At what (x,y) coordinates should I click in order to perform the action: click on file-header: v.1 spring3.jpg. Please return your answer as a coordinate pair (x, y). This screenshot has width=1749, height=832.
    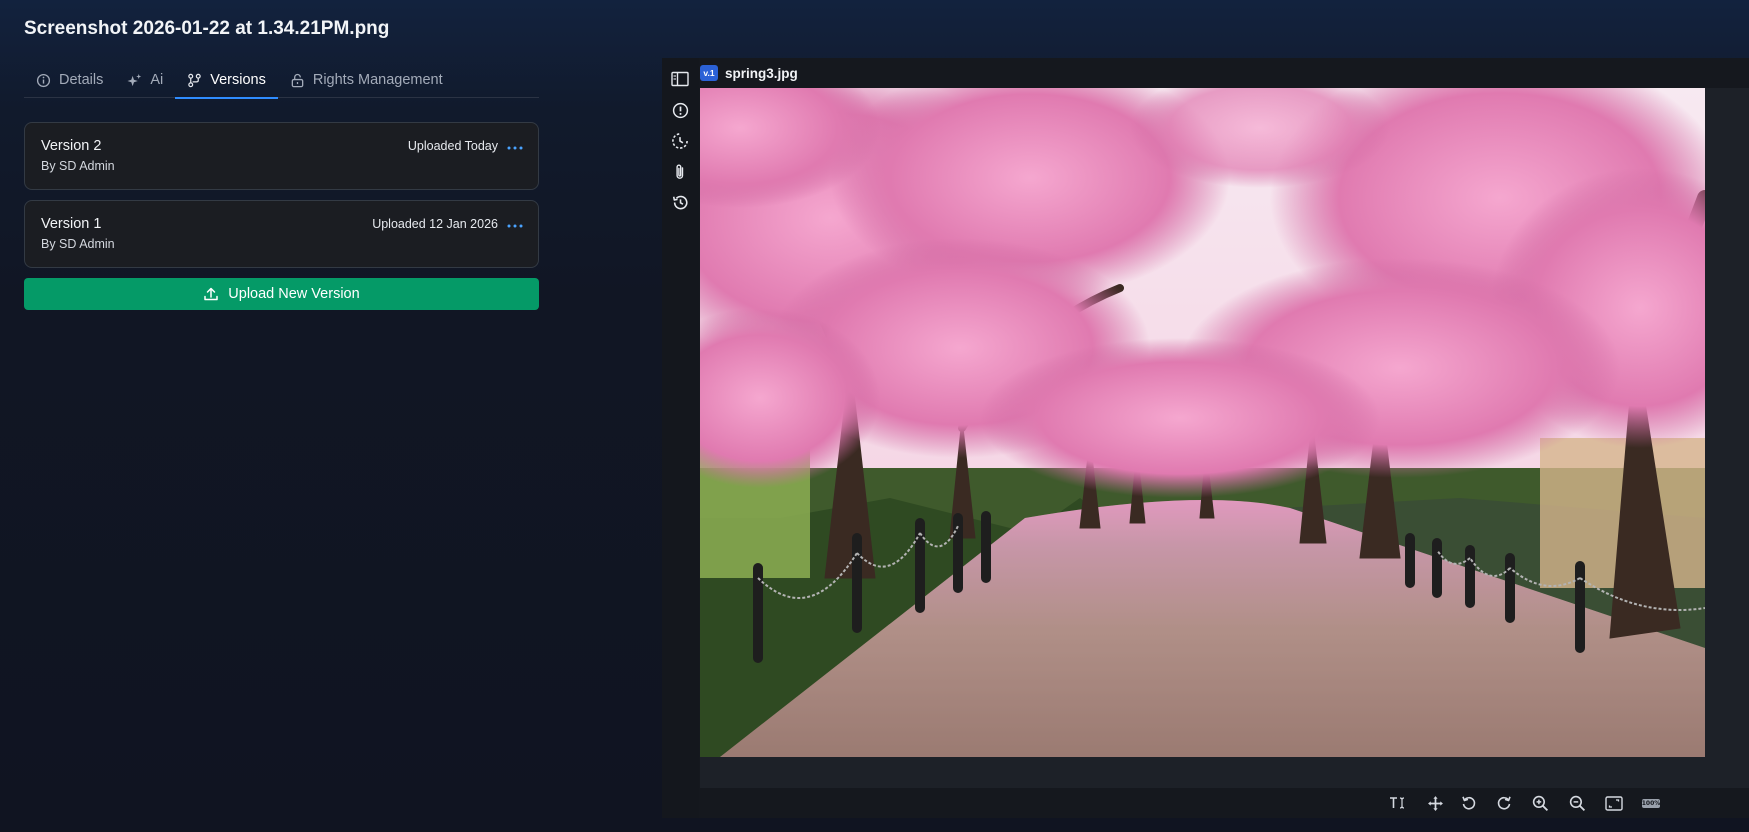
    Looking at the image, I should click on (749, 73).